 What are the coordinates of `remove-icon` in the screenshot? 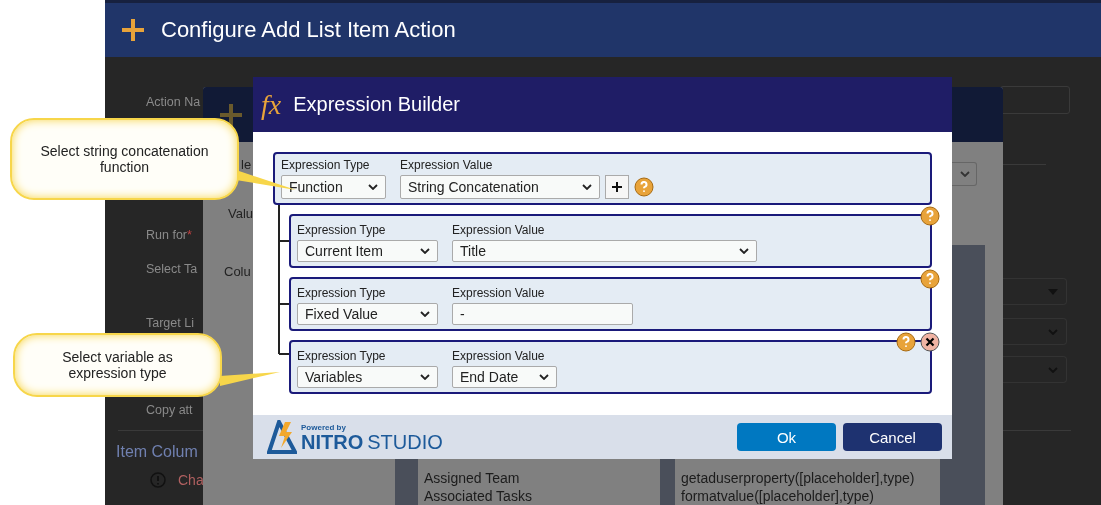 It's located at (930, 342).